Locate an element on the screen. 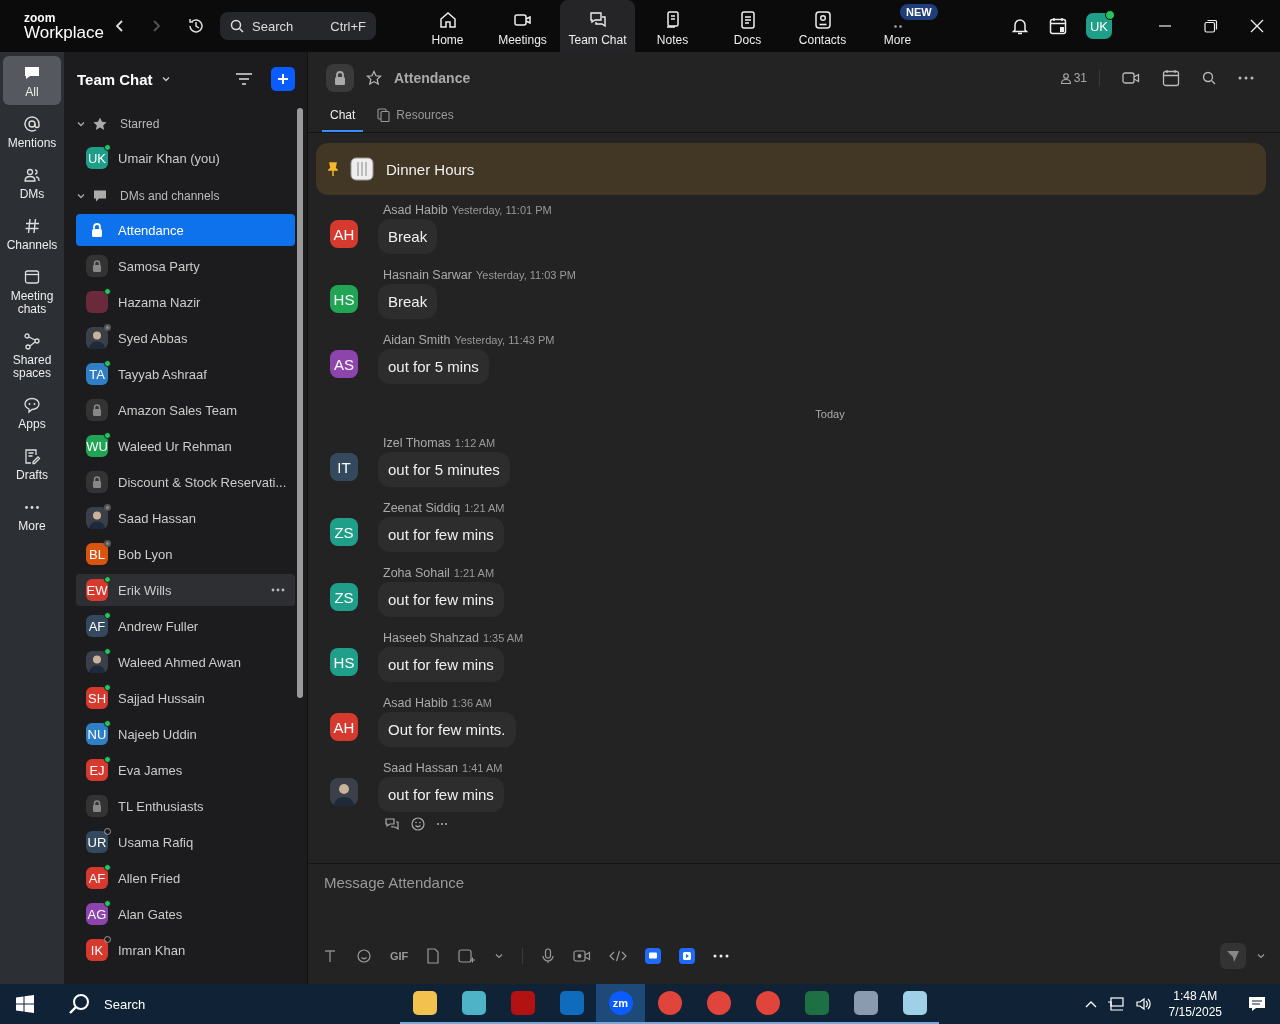 This screenshot has height=1024, width=1280. rail-item: More is located at coordinates (32, 514).